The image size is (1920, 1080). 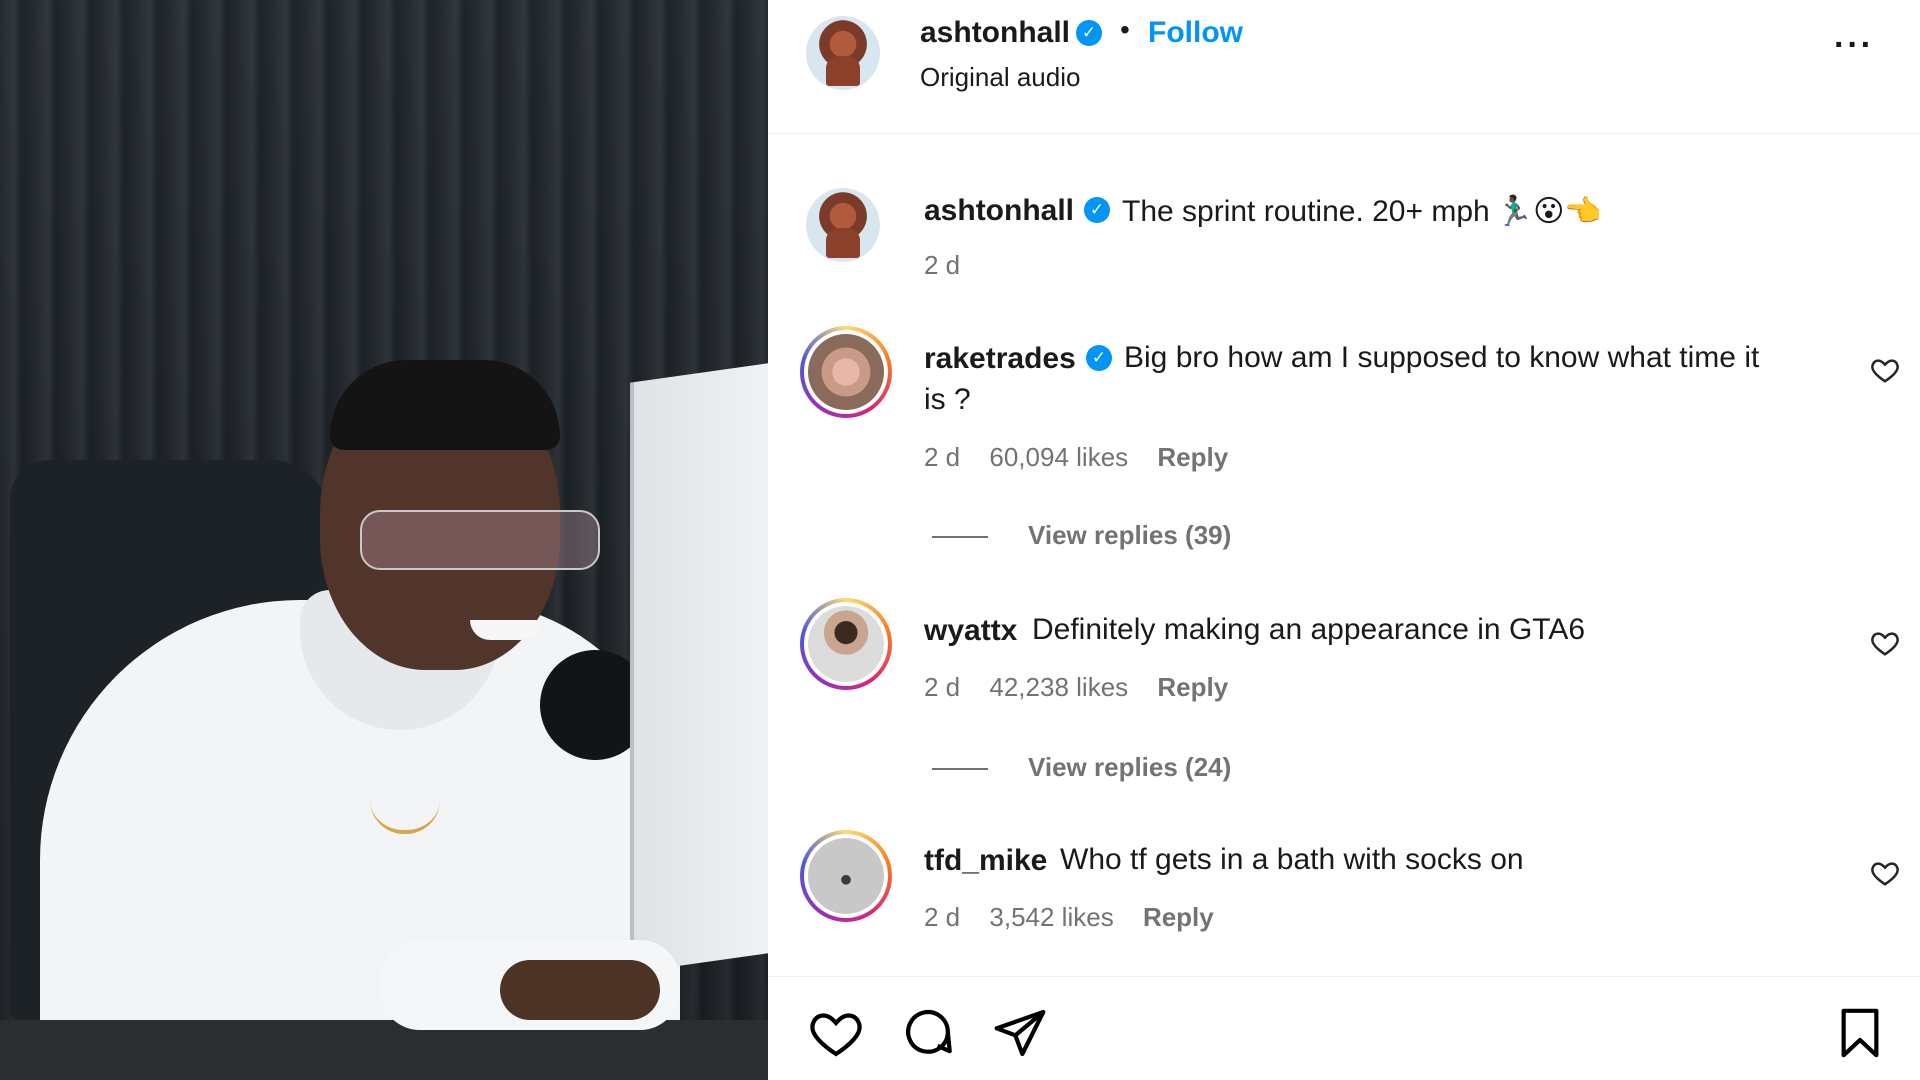 I want to click on sunglasses, so click(x=480, y=540).